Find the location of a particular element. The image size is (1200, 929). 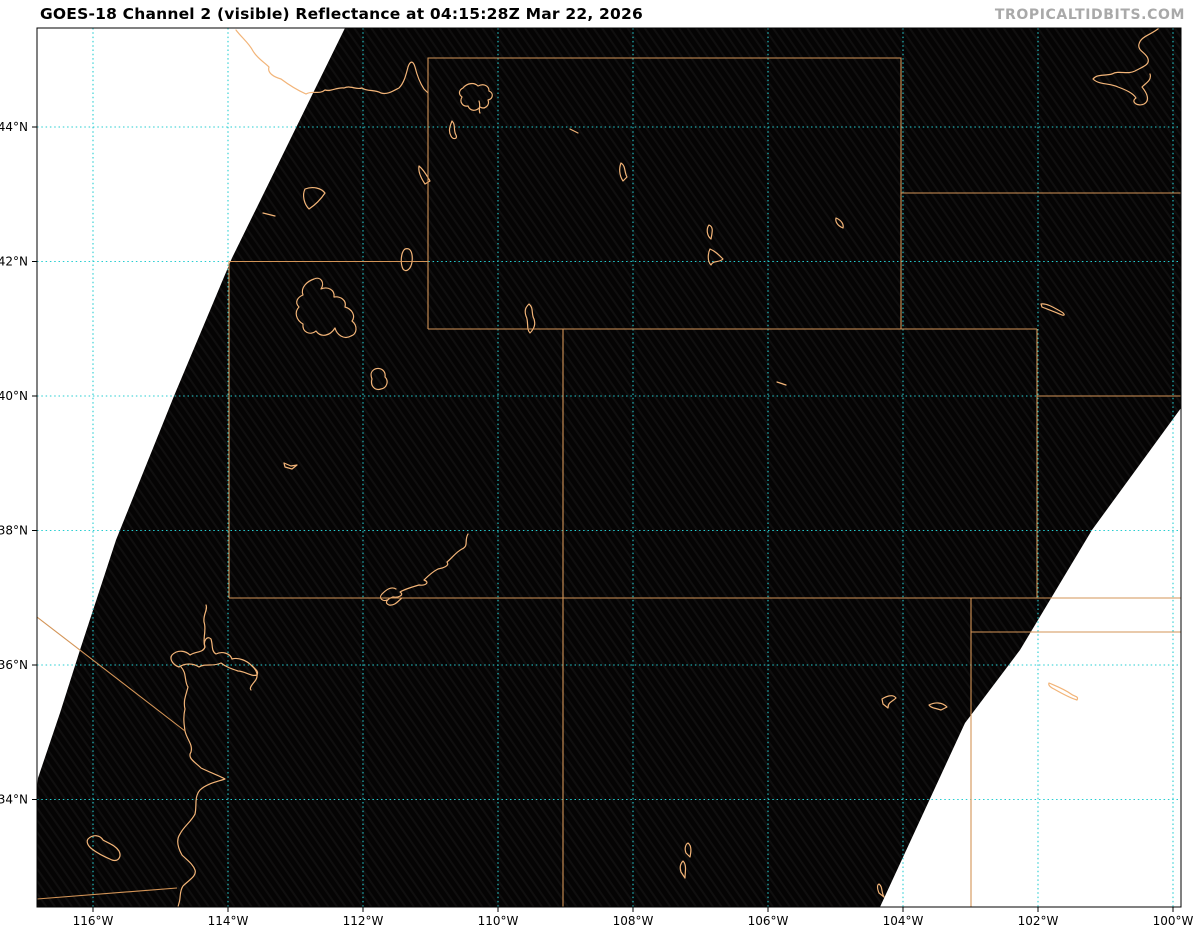

y-tick-label: 44°N is located at coordinates (14, 127).